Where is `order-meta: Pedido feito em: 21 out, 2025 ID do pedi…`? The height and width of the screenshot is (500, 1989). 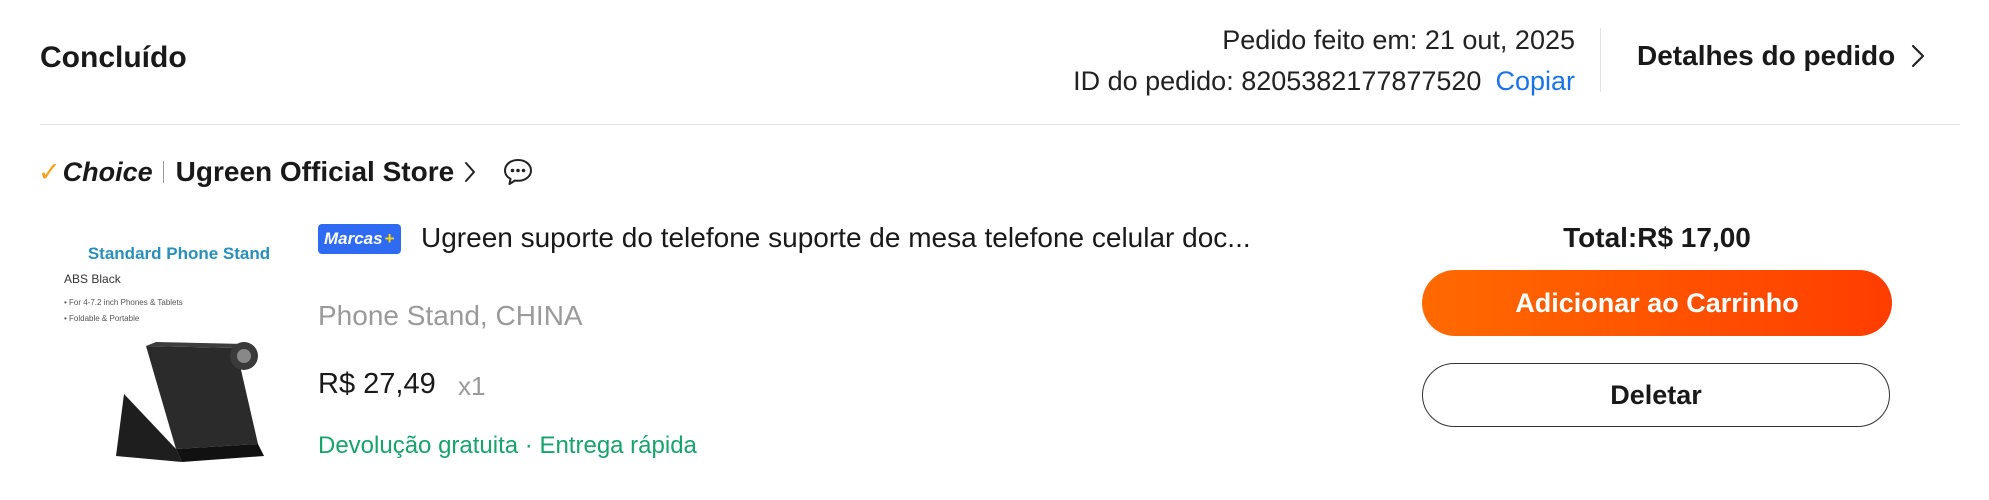 order-meta: Pedido feito em: 21 out, 2025 ID do pedi… is located at coordinates (1324, 61).